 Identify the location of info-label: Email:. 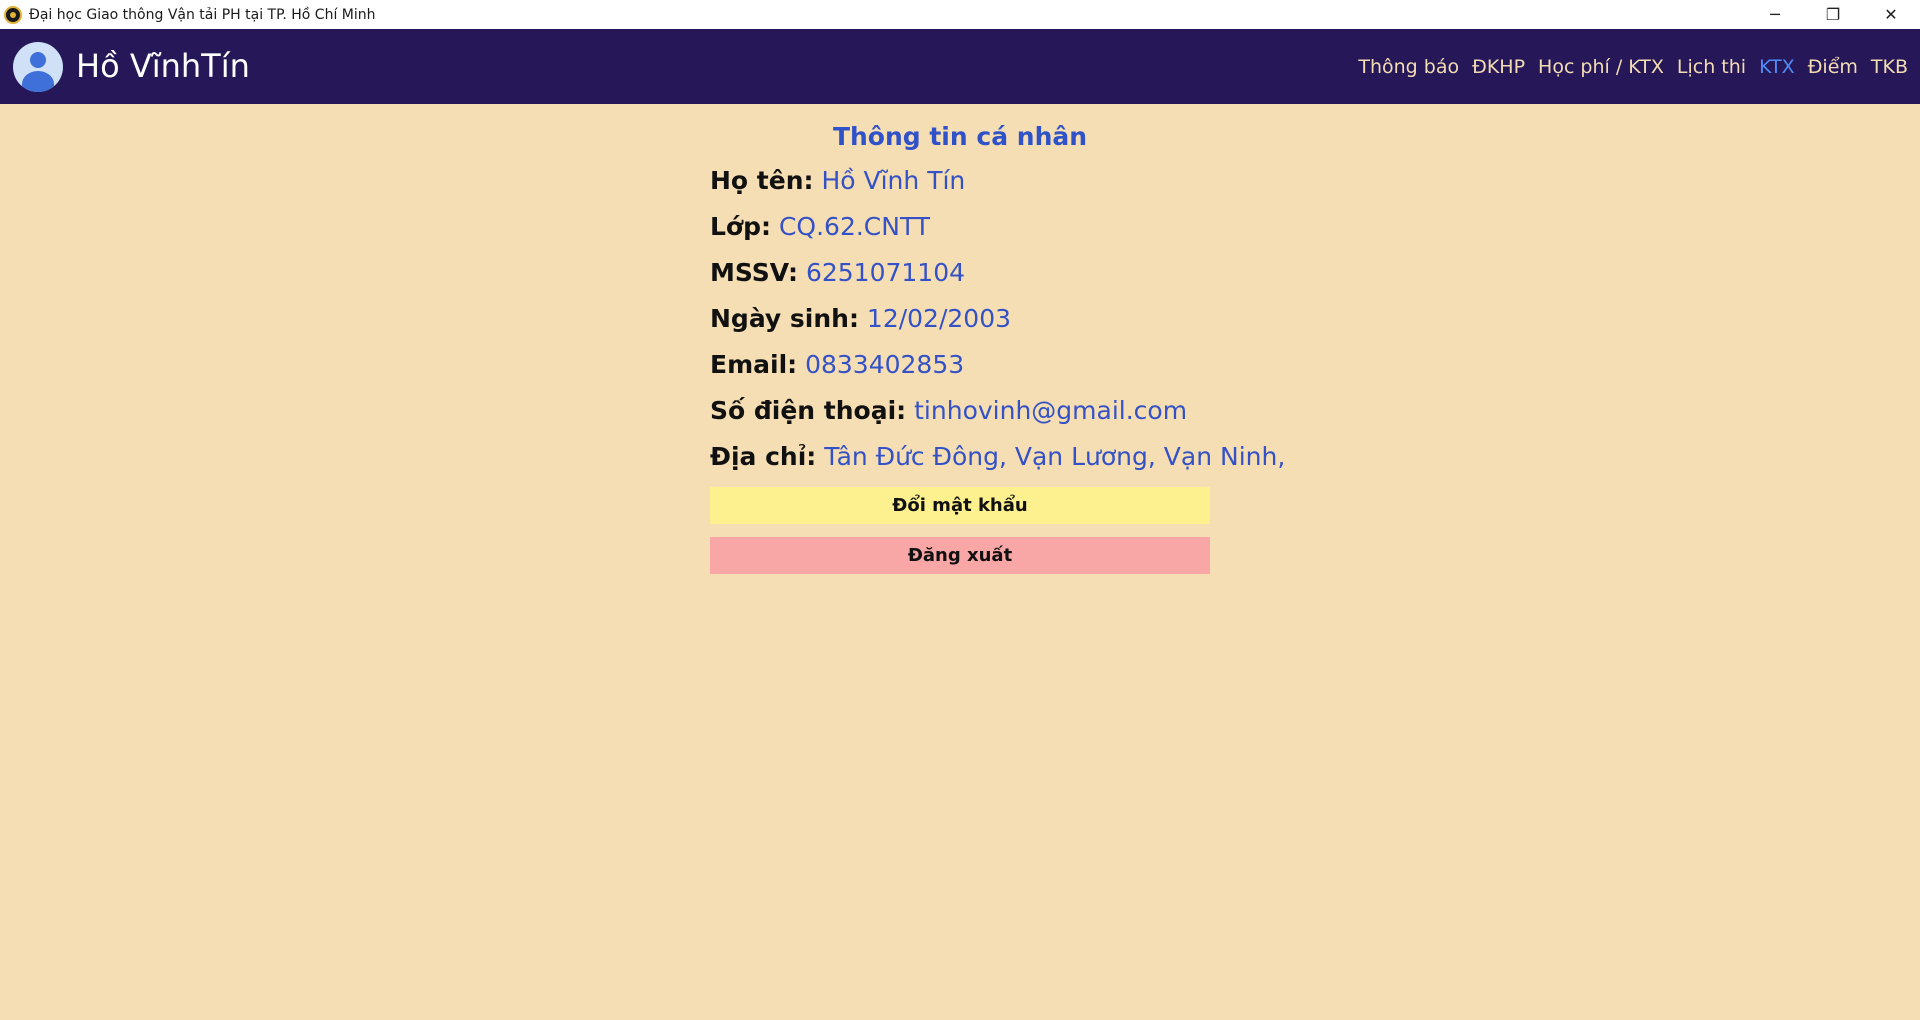
(754, 364).